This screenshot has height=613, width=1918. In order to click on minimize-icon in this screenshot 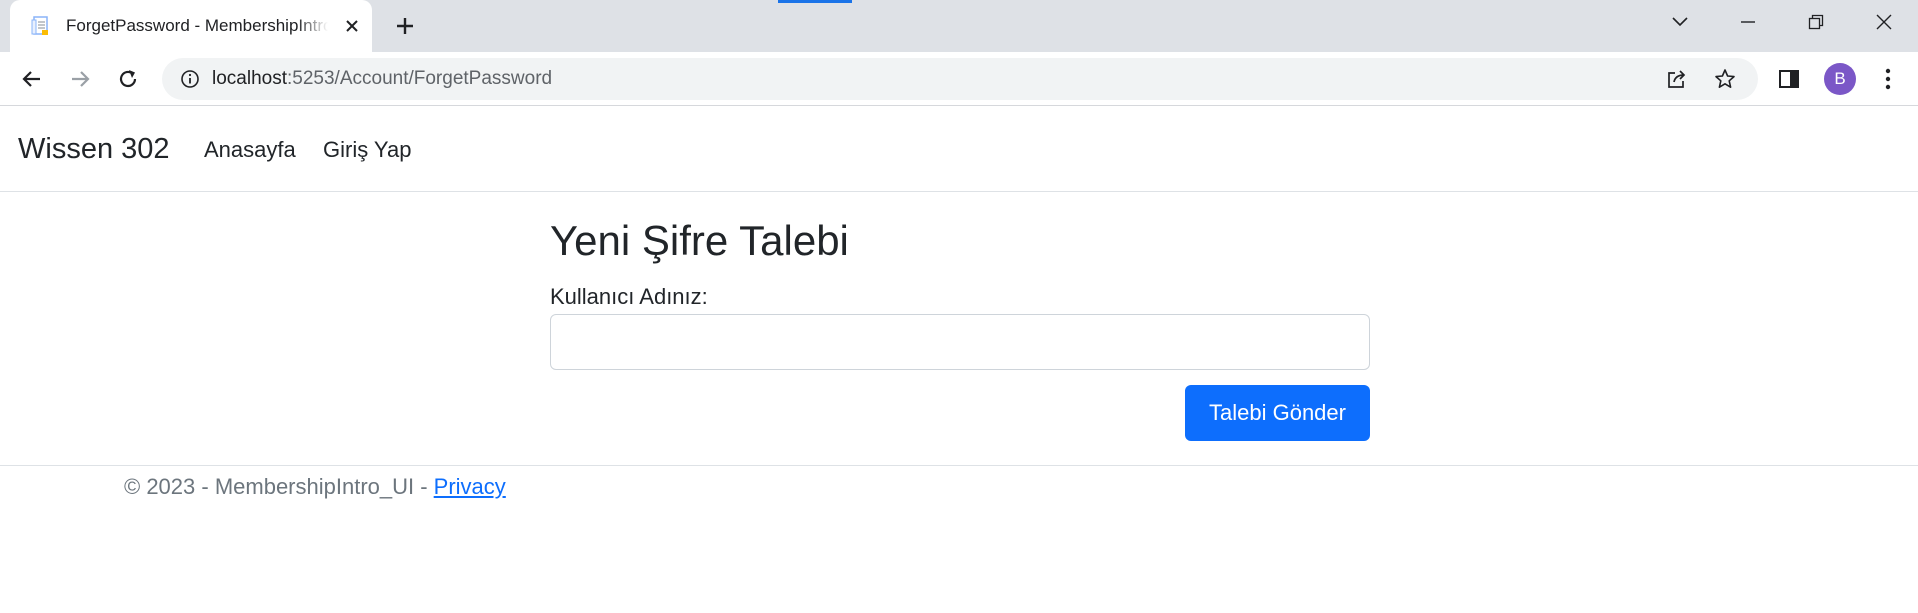, I will do `click(1748, 22)`.